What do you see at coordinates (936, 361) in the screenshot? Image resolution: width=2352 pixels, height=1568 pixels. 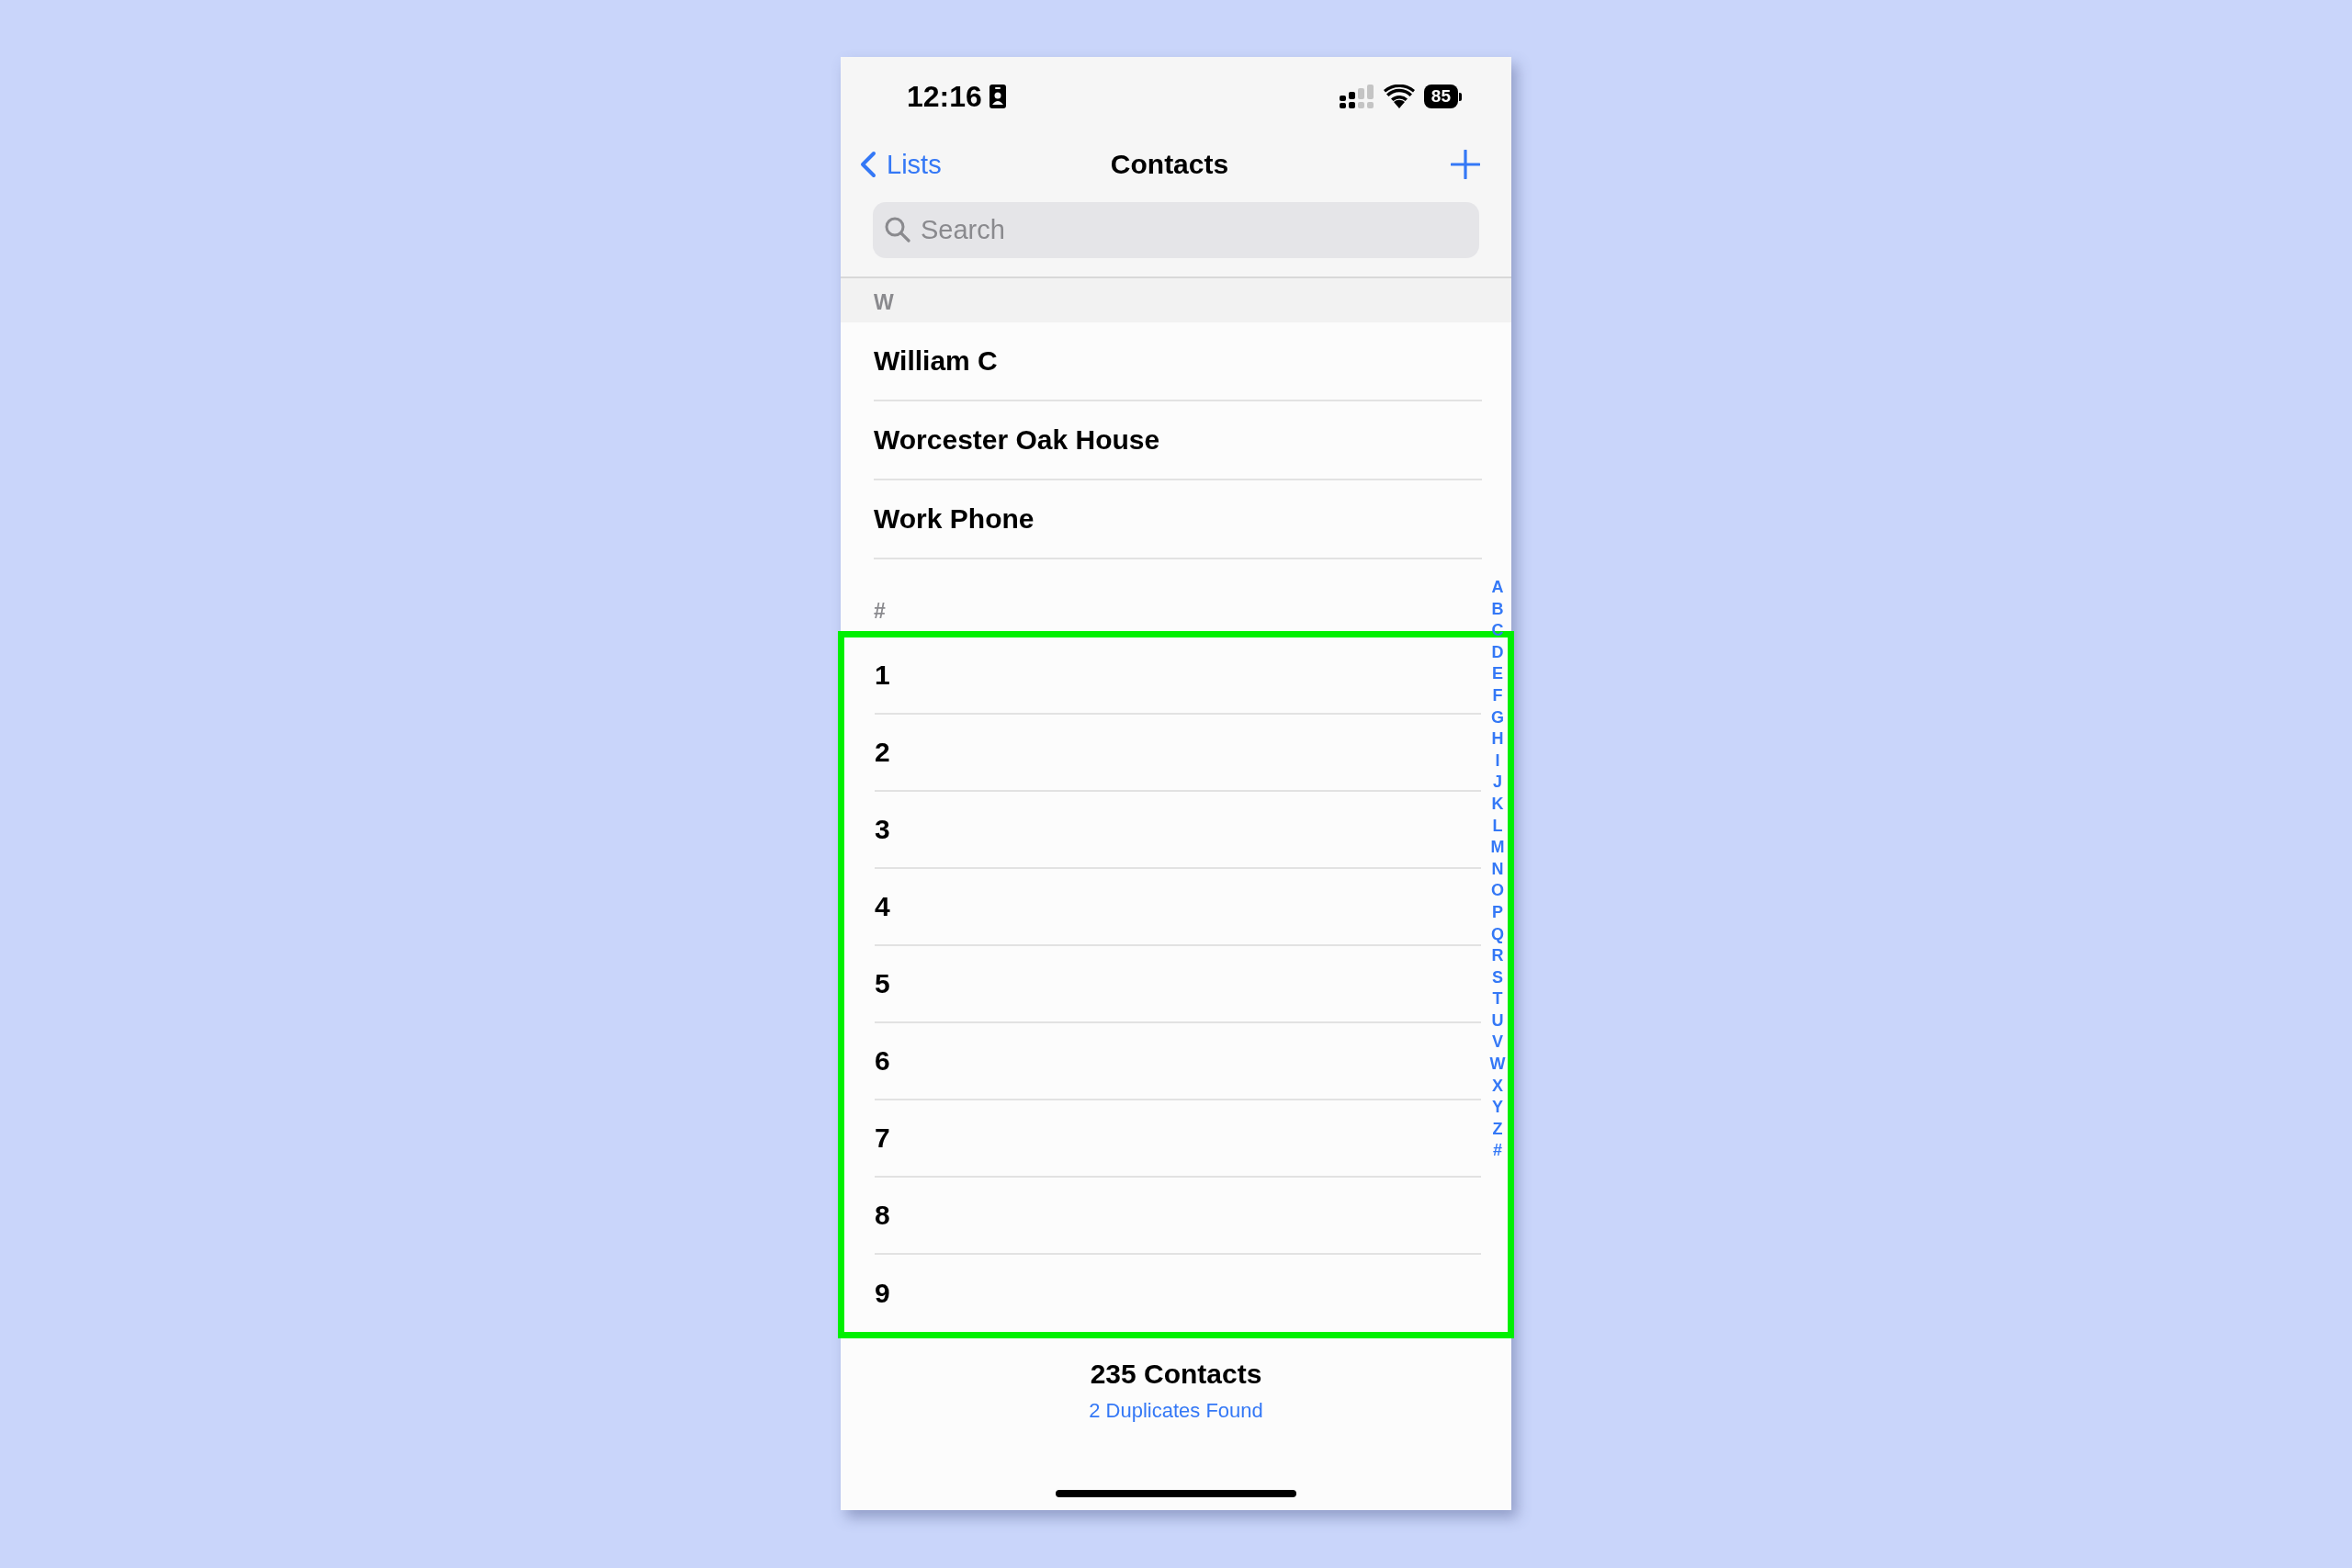 I see `contact-name: William C` at bounding box center [936, 361].